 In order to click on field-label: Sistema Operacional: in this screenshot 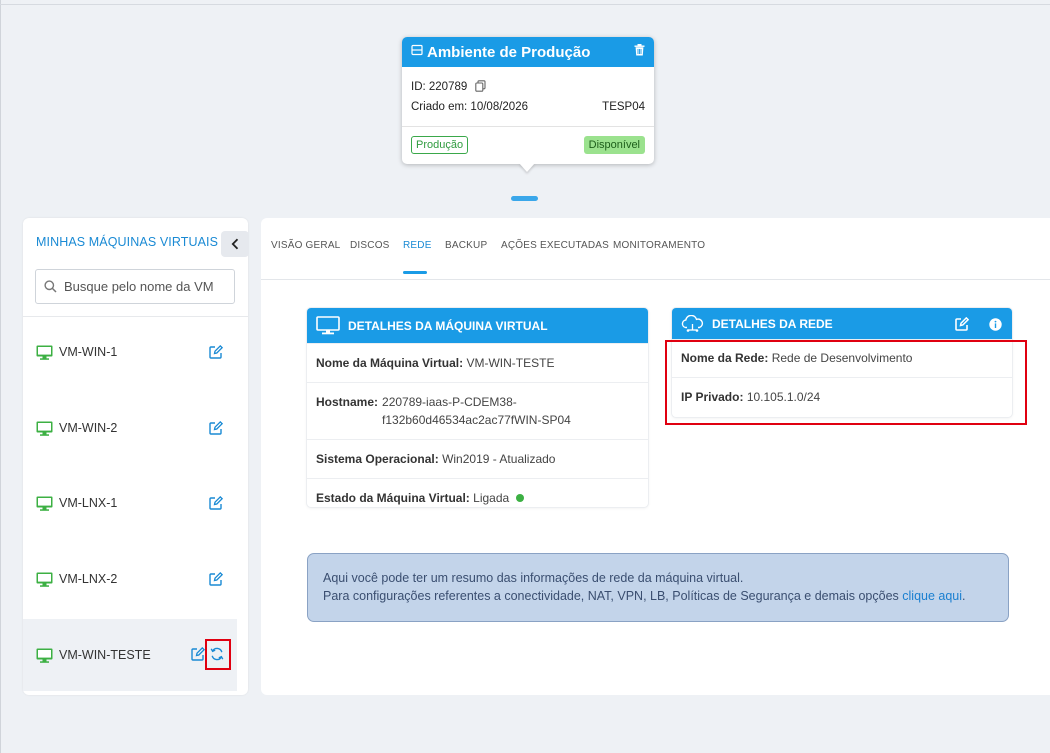, I will do `click(377, 459)`.